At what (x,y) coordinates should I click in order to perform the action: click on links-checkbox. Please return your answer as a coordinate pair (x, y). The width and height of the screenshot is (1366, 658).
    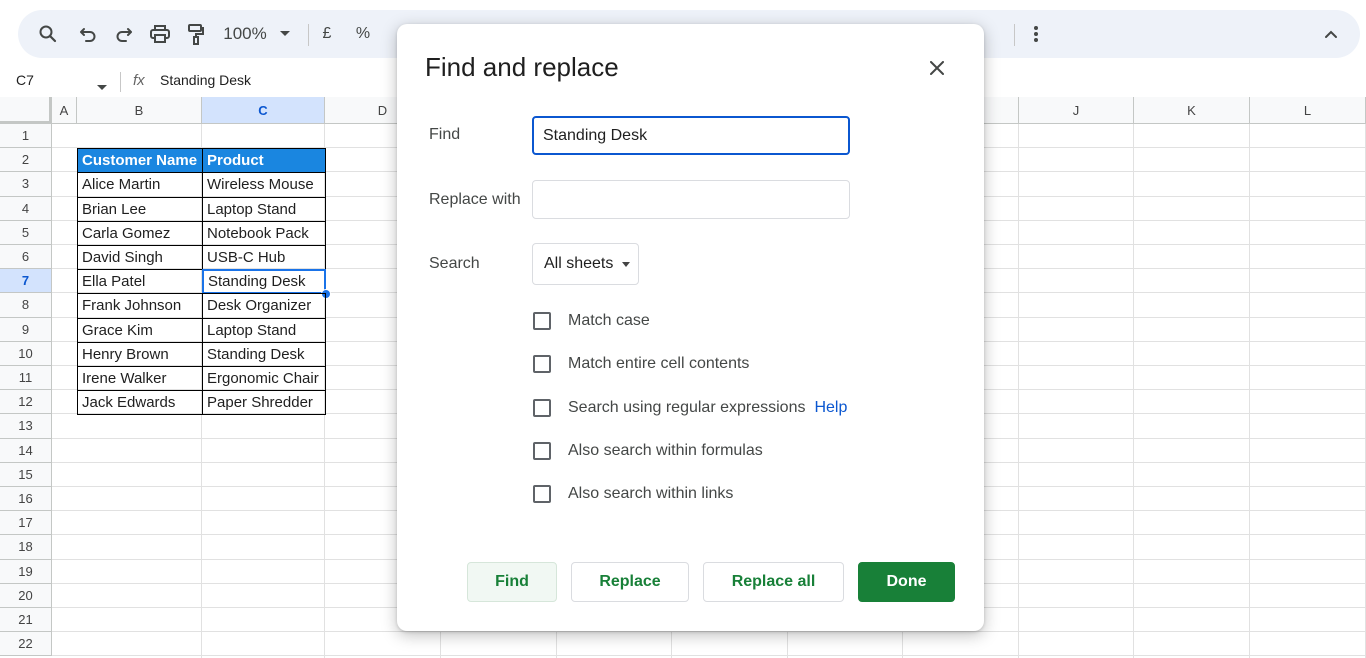
    Looking at the image, I should click on (542, 494).